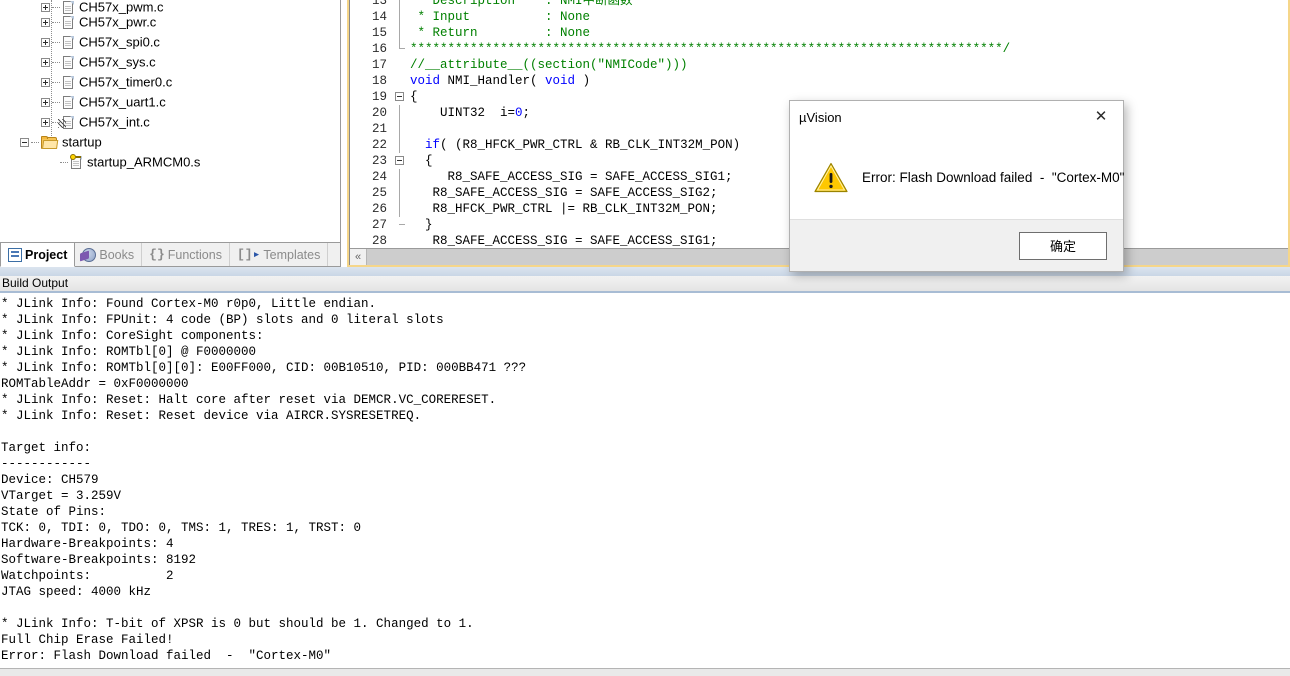  I want to click on code-line: 13 * Description : NMI中断函数, so click(819, 4).